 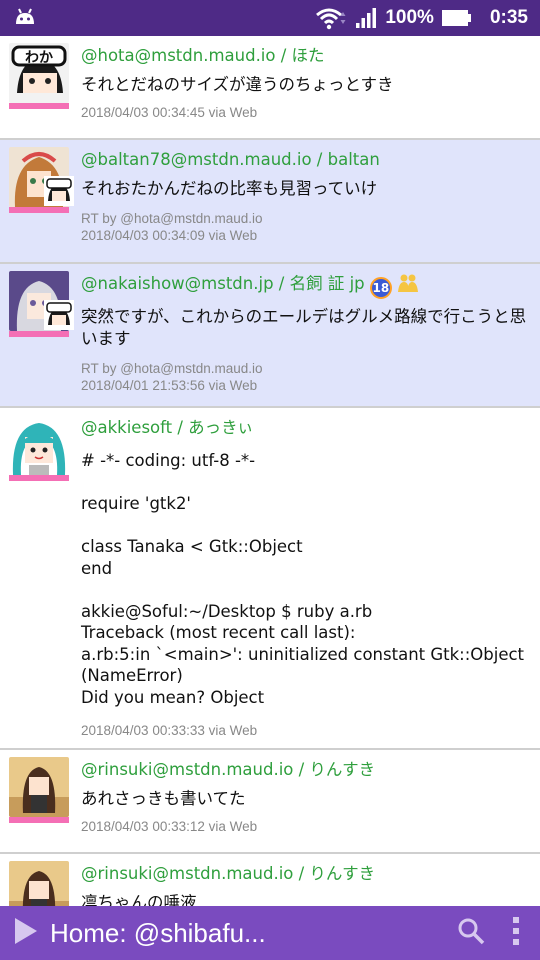 What do you see at coordinates (305, 730) in the screenshot?
I see `toot-meta: 2018/04/03 00:33:33 via Web` at bounding box center [305, 730].